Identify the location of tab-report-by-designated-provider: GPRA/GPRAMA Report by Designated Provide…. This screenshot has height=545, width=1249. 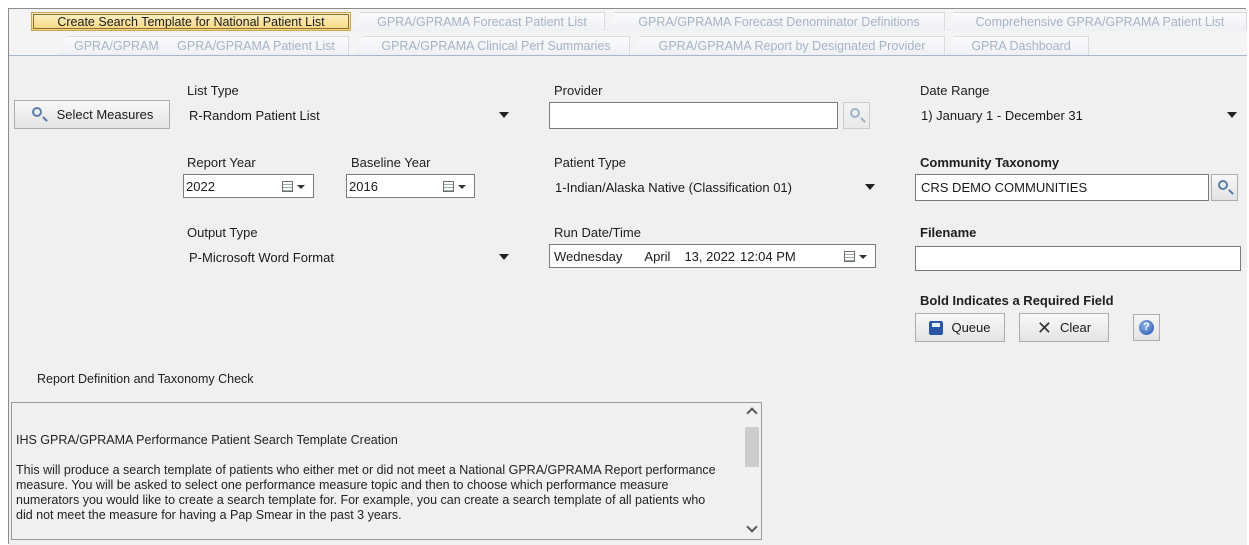
(789, 45).